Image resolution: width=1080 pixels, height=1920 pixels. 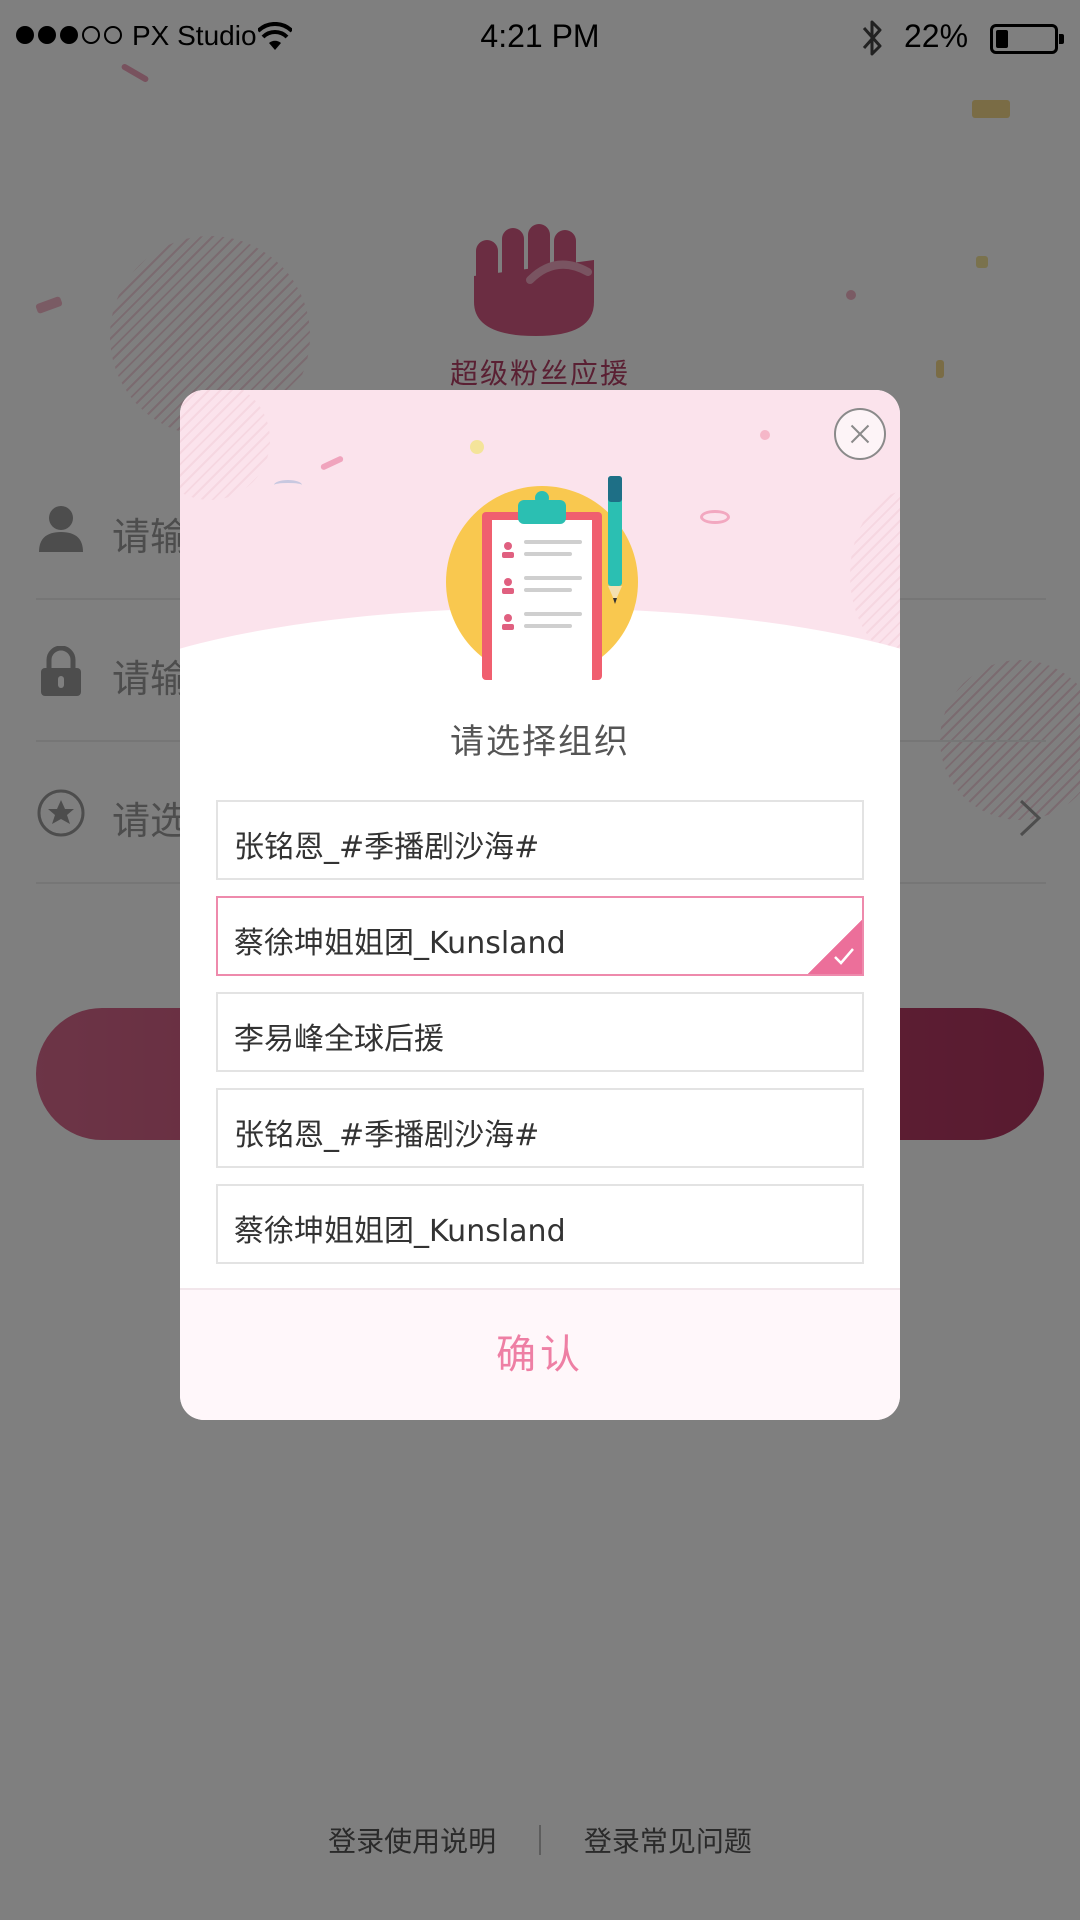 I want to click on organization-option-label: 李易峰全球后援, so click(x=339, y=1039).